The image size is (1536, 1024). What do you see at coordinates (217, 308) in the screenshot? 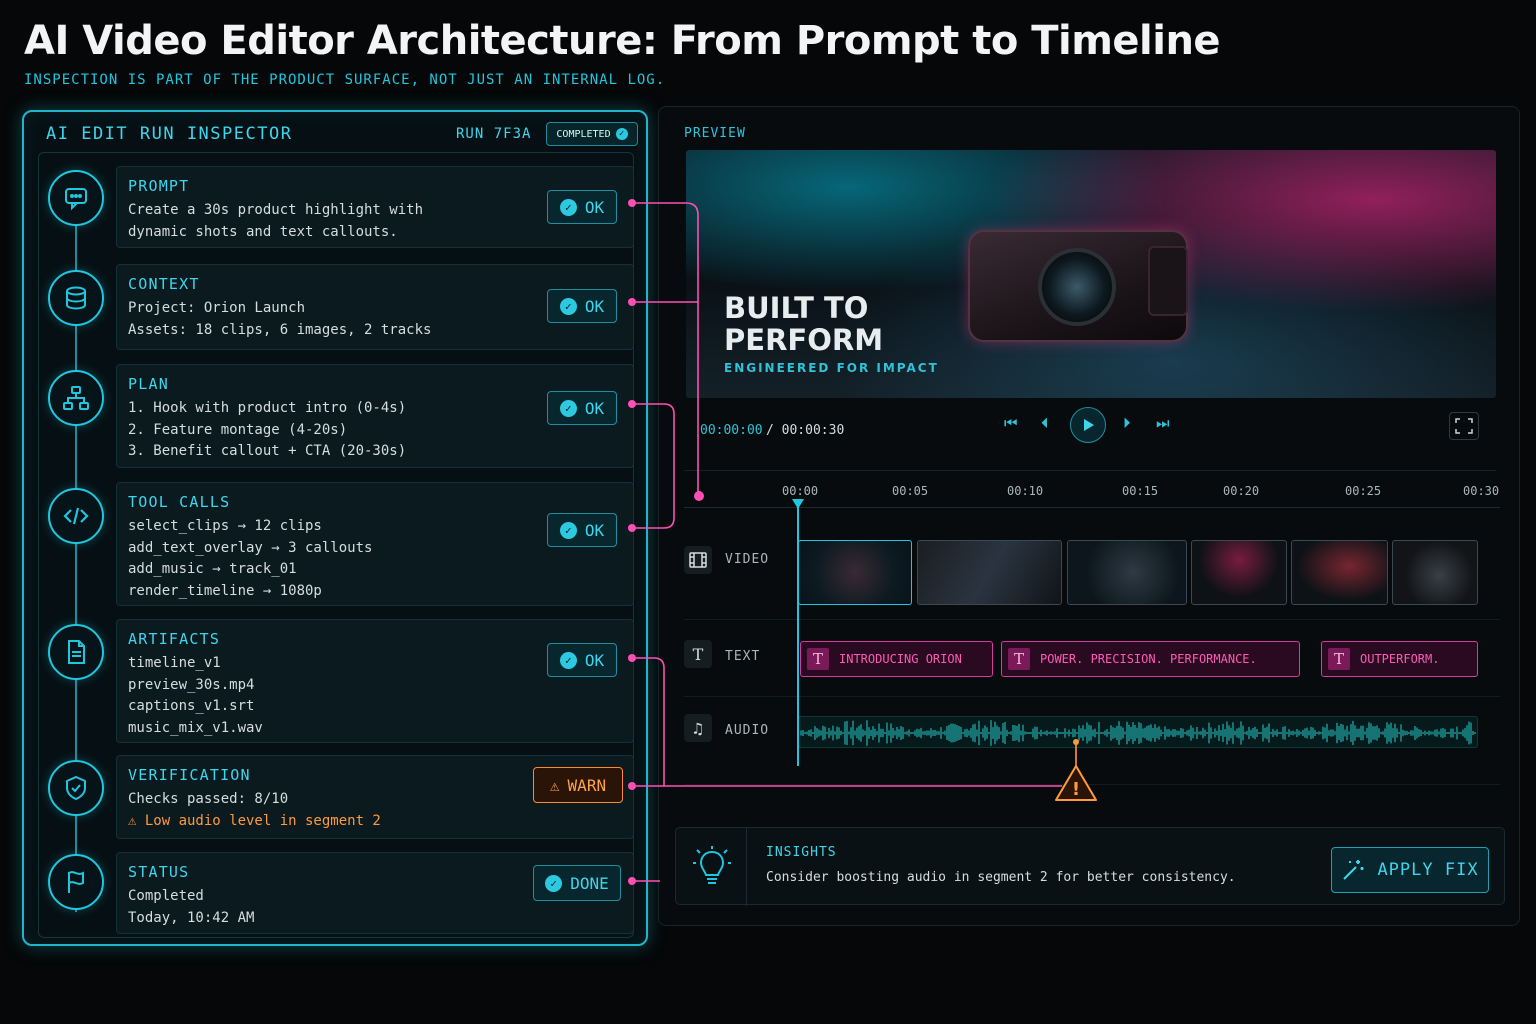
I see `stage-line: Project: Orion Launch` at bounding box center [217, 308].